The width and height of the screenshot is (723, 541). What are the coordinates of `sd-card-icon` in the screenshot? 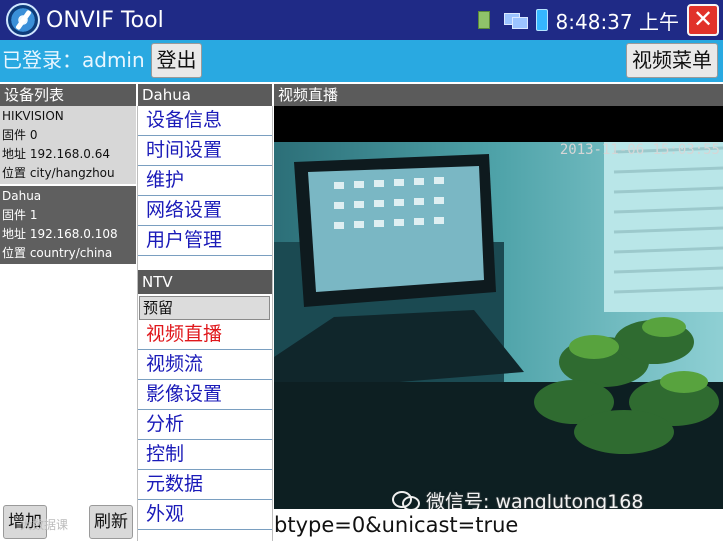 It's located at (483, 20).